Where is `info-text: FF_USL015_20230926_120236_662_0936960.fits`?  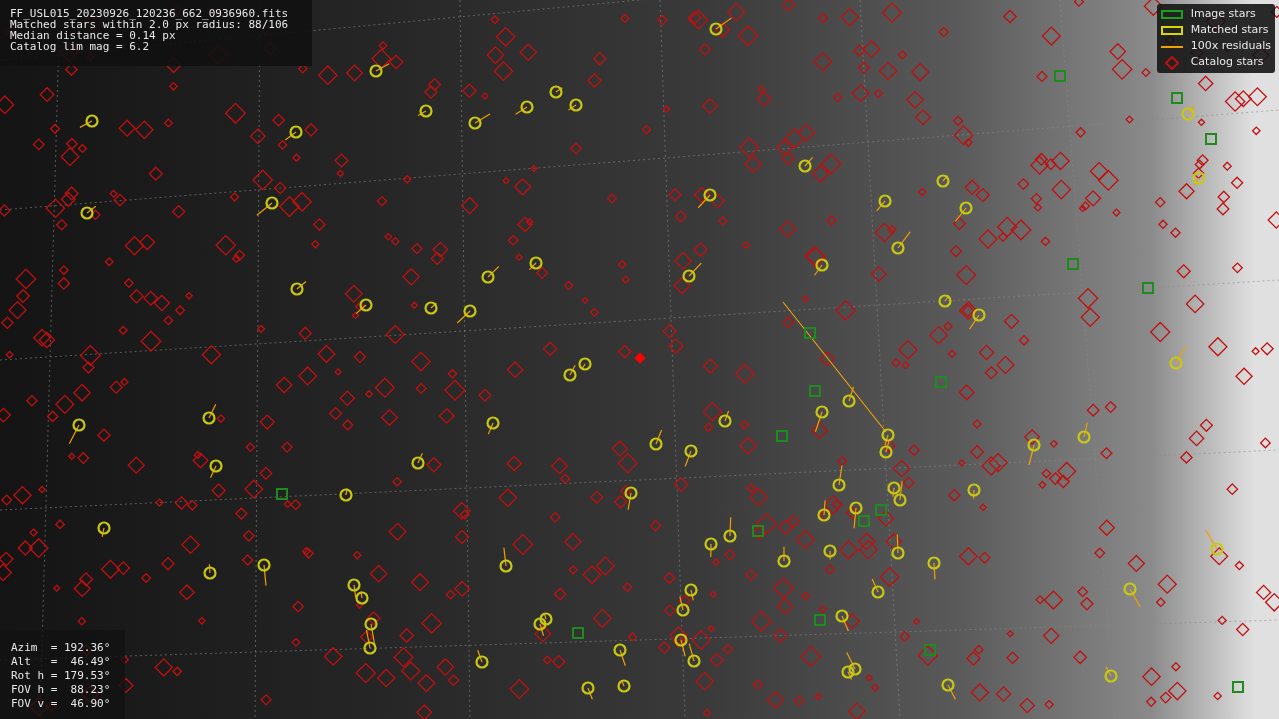
info-text: FF_USL015_20230926_120236_662_0936960.fits is located at coordinates (150, 13).